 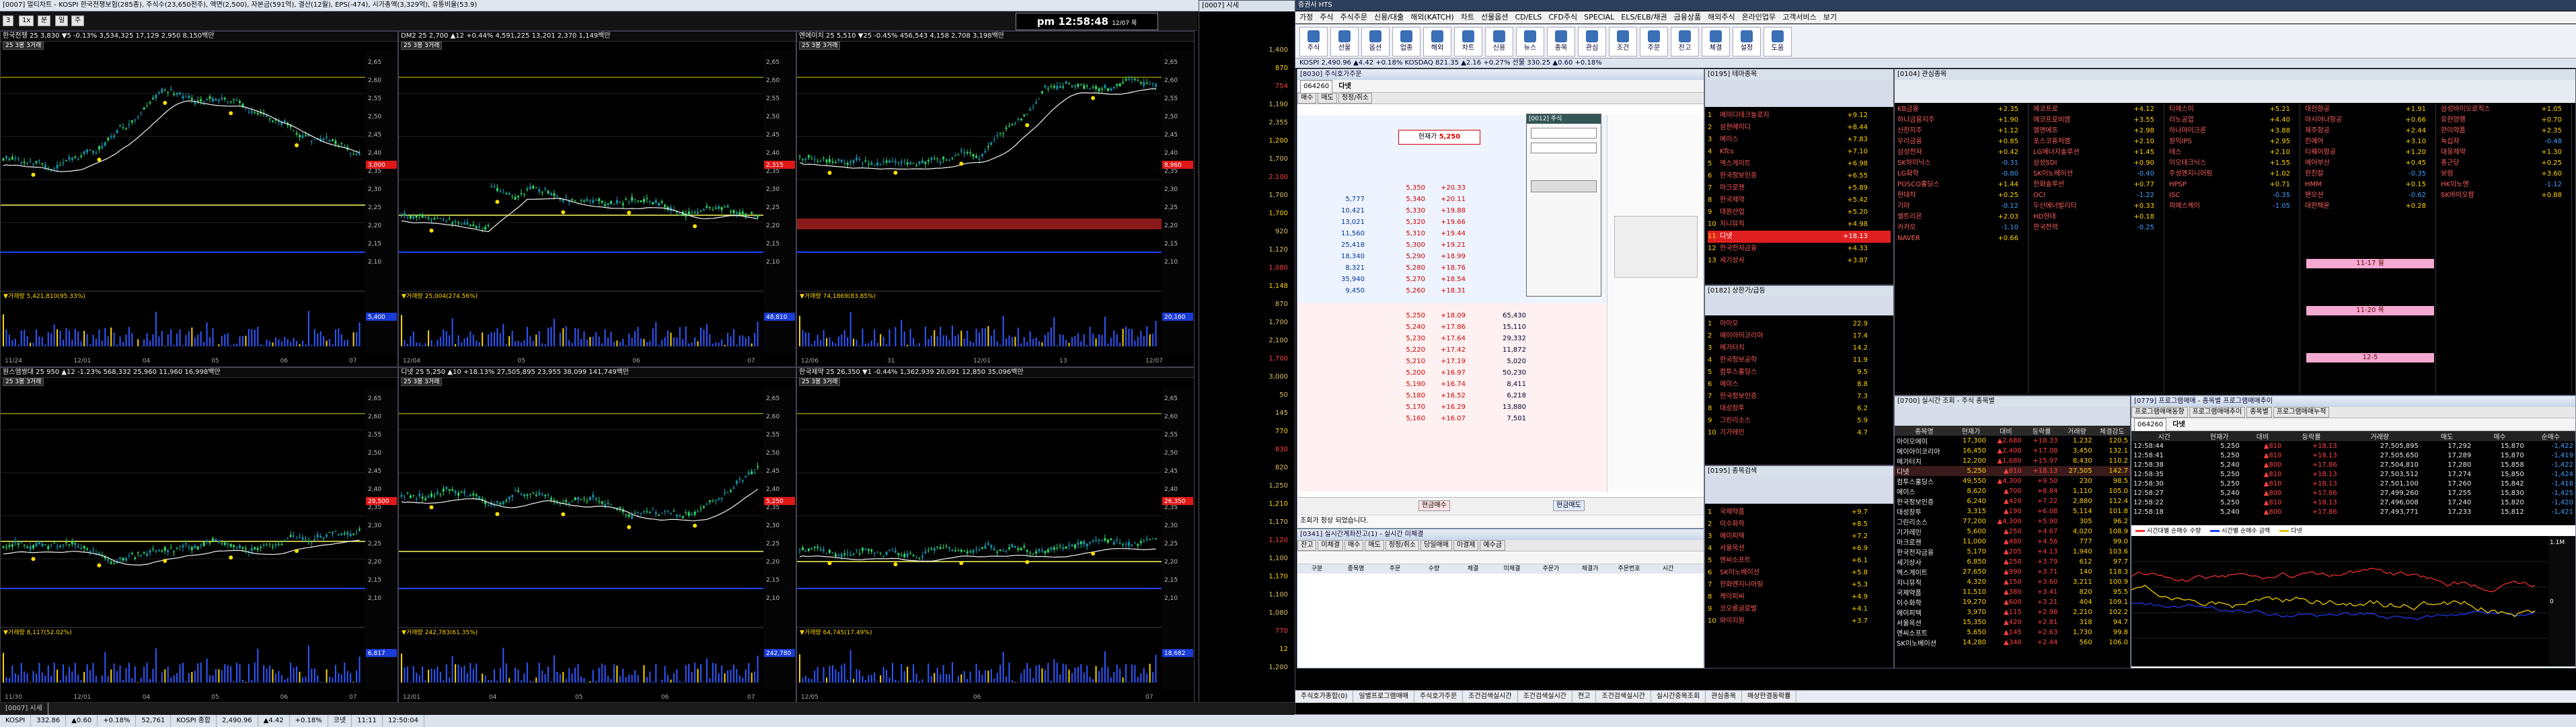 I want to click on list-item: 3 에이피텍 +7.2, so click(x=1799, y=537).